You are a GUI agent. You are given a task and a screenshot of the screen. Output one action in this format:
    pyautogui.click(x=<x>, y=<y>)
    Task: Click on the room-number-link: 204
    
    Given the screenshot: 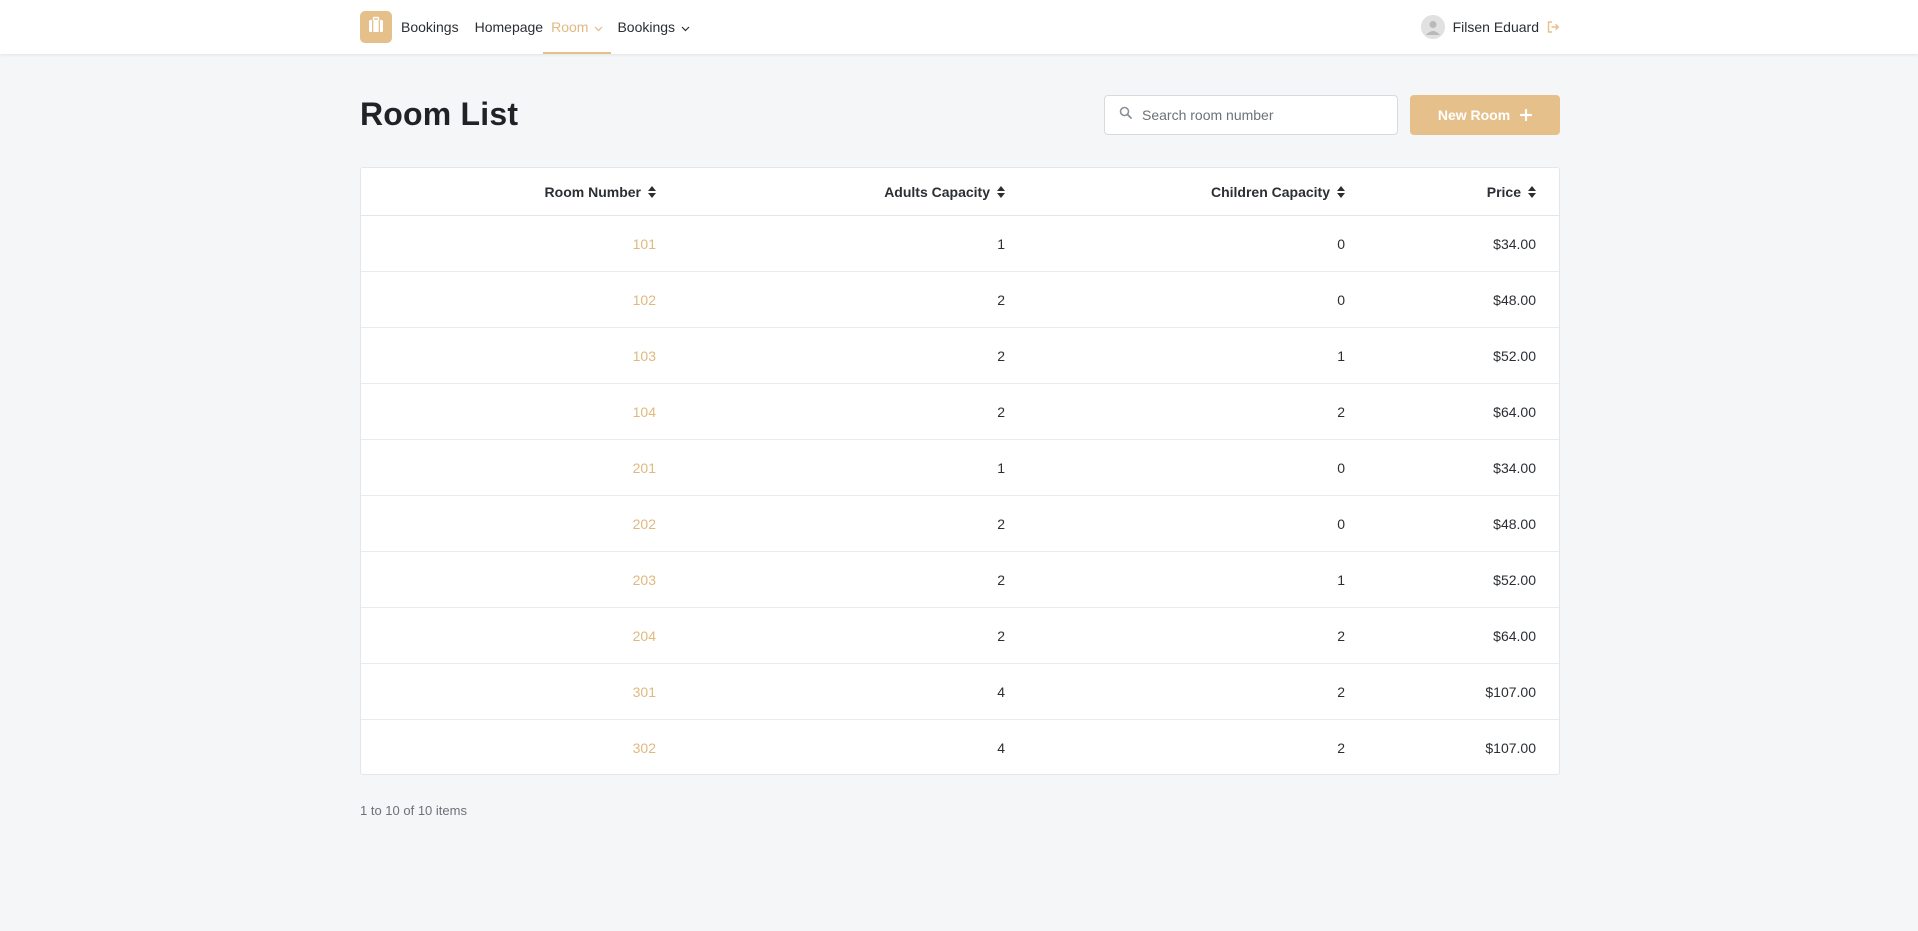 What is the action you would take?
    pyautogui.click(x=644, y=636)
    